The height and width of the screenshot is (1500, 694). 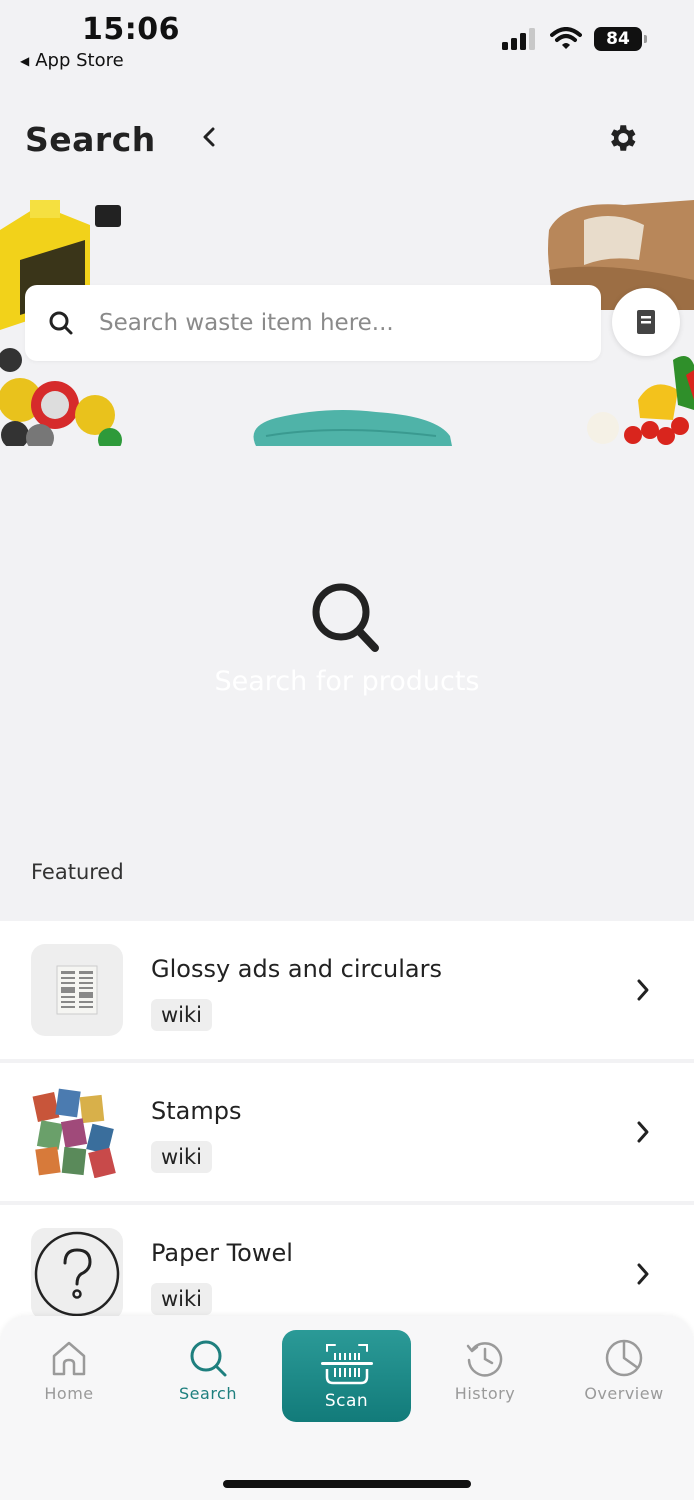 I want to click on empty-state: Search for products, so click(x=347, y=640).